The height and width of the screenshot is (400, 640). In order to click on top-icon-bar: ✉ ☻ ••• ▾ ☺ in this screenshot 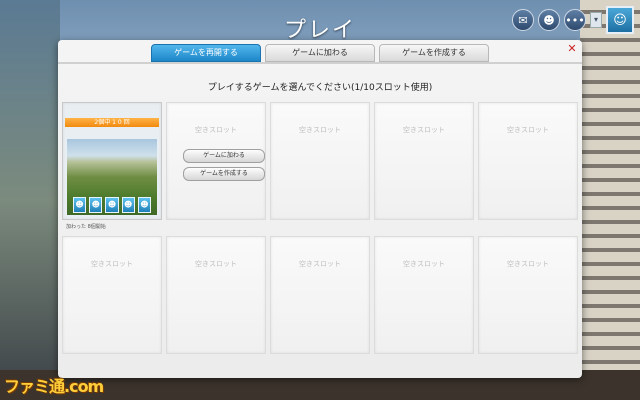, I will do `click(573, 20)`.